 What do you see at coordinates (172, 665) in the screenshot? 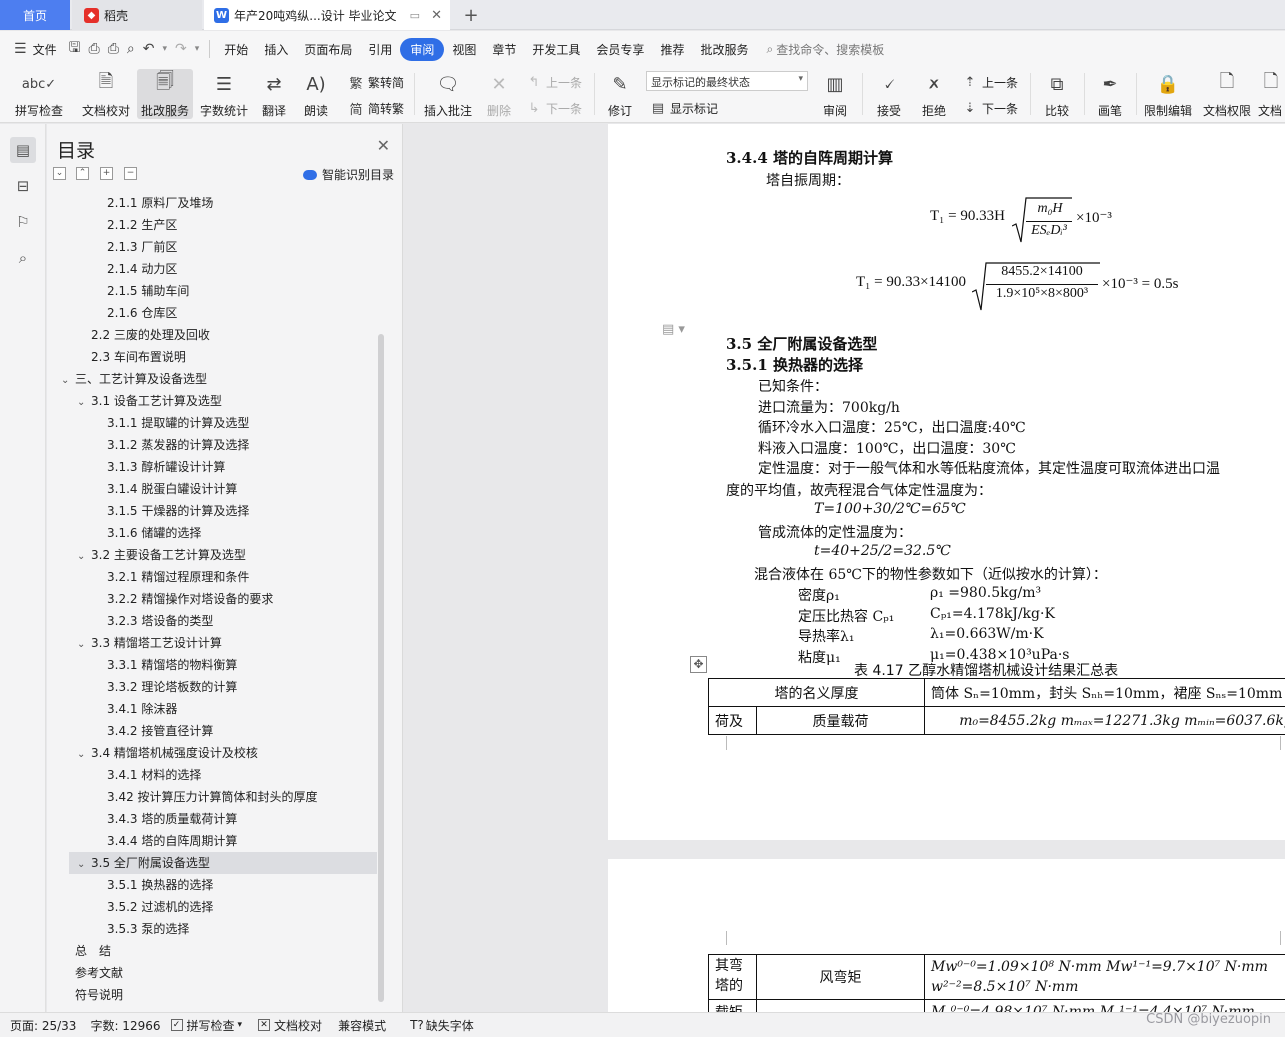
I see `toc-item: 3.3.1 精馏塔的物料衡算` at bounding box center [172, 665].